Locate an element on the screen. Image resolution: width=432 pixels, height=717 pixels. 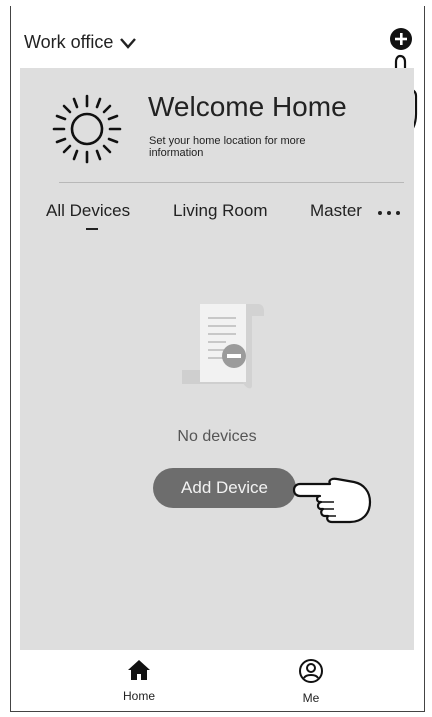
add-button is located at coordinates (401, 39).